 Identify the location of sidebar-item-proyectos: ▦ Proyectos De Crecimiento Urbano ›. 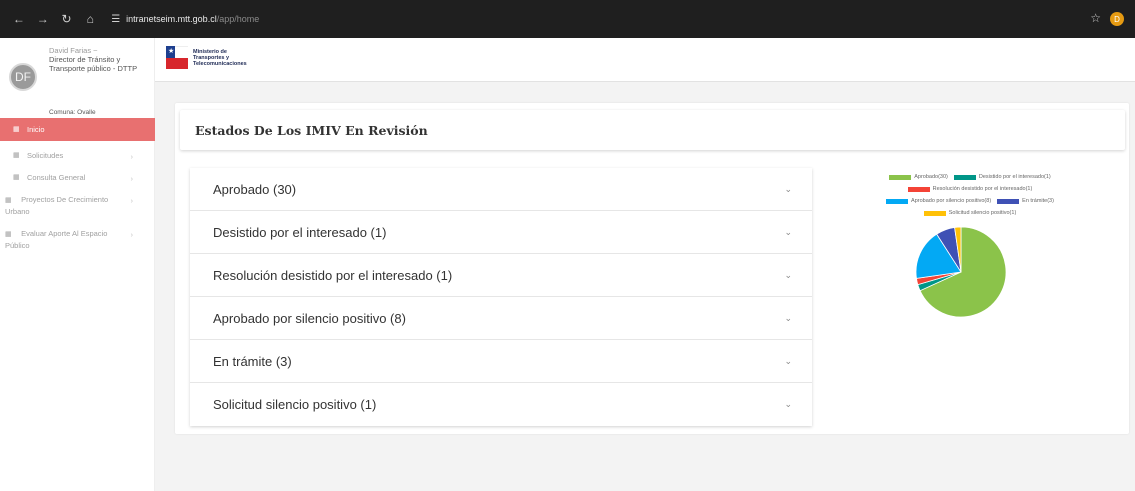
(66, 205).